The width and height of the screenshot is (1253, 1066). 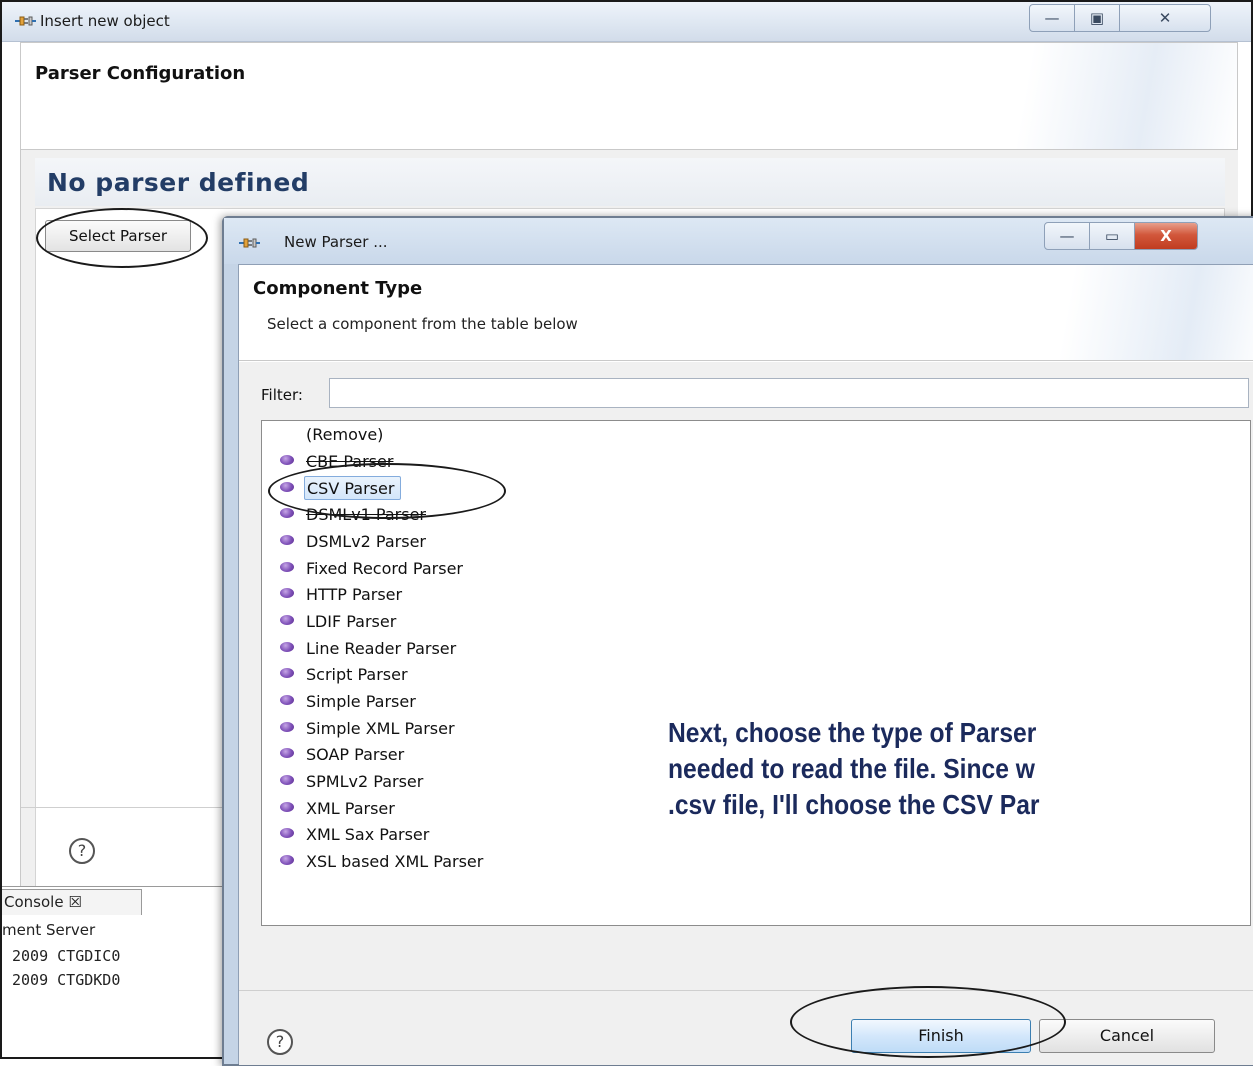 I want to click on list-item: XML Sax Parser, so click(x=367, y=835).